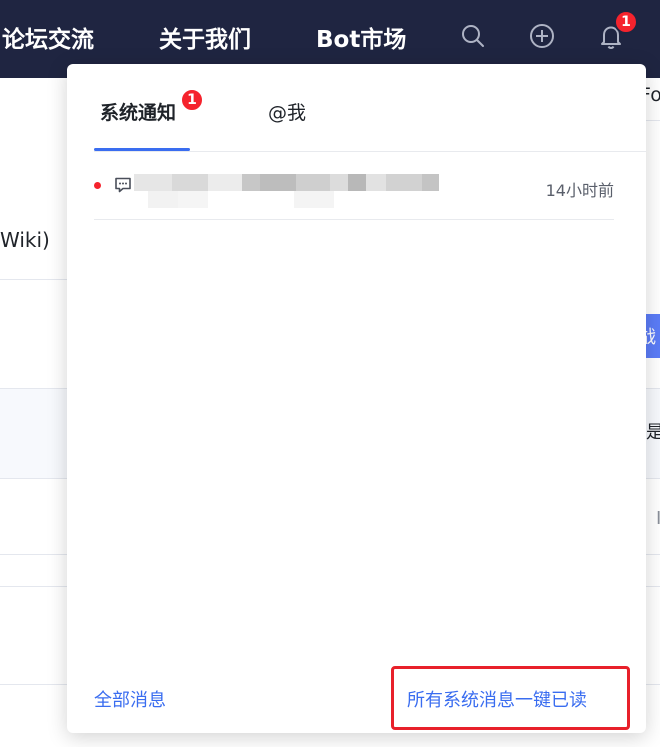  Describe the element at coordinates (25, 240) in the screenshot. I see `bg-text-wiki: Wiki)` at that location.